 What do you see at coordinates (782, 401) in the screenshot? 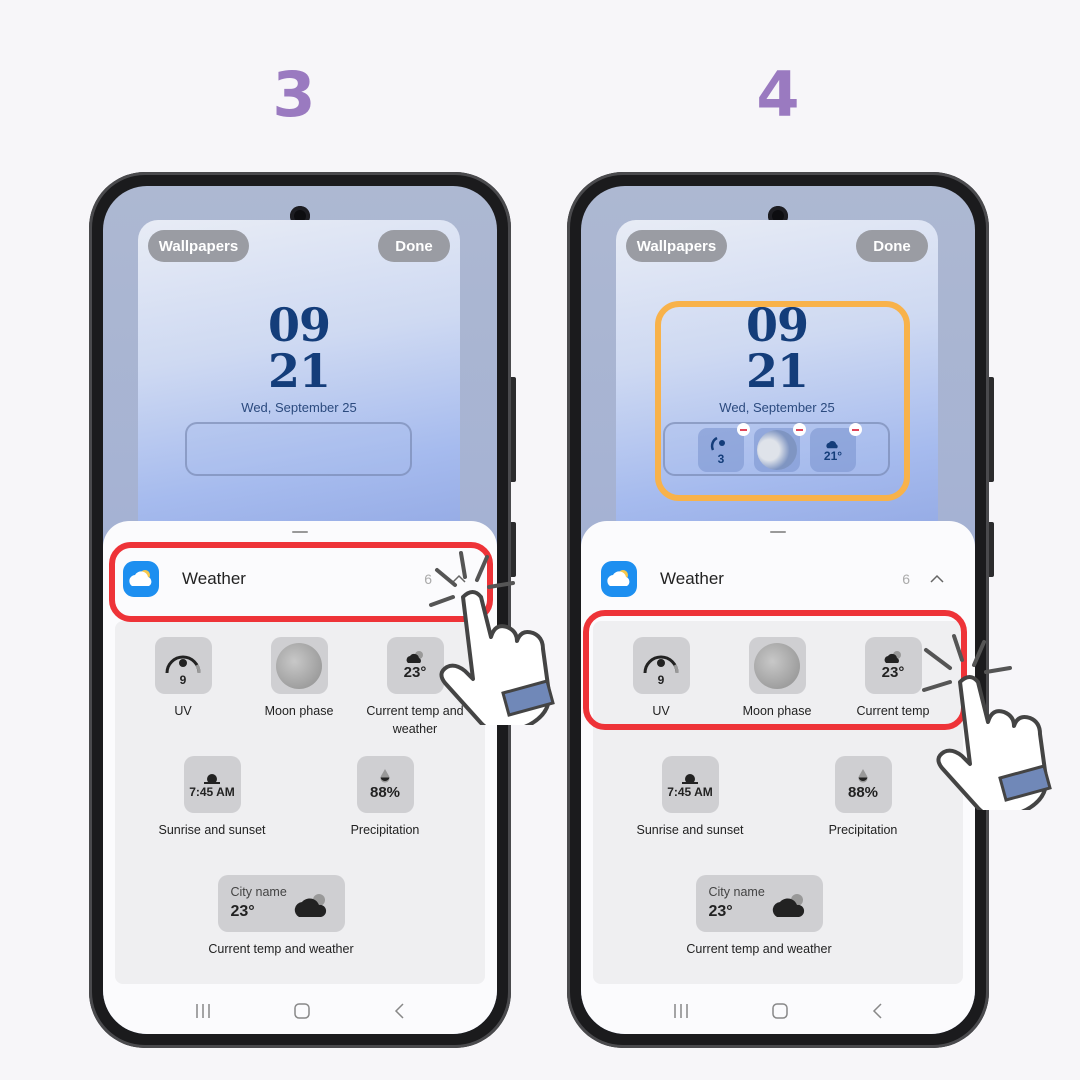
I see `highlight-lockscreen-widgets` at bounding box center [782, 401].